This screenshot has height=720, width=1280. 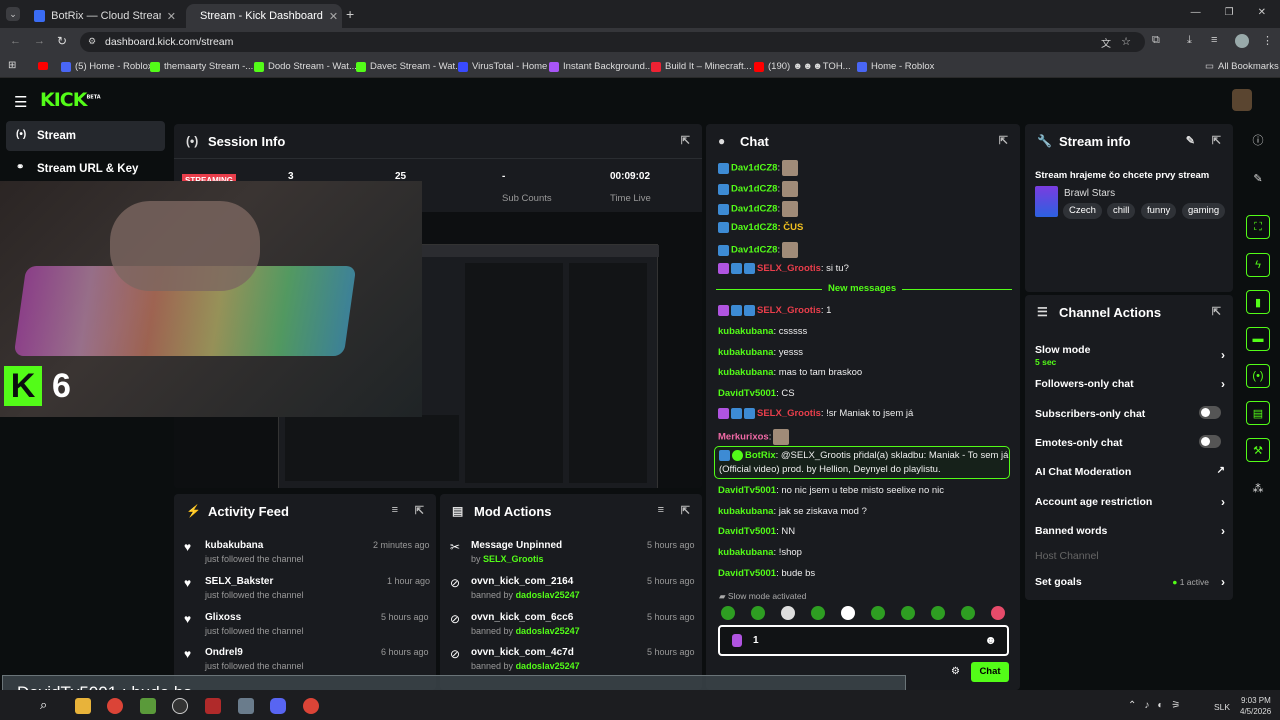 I want to click on chat-settings-icon: ⚙, so click(x=955, y=671).